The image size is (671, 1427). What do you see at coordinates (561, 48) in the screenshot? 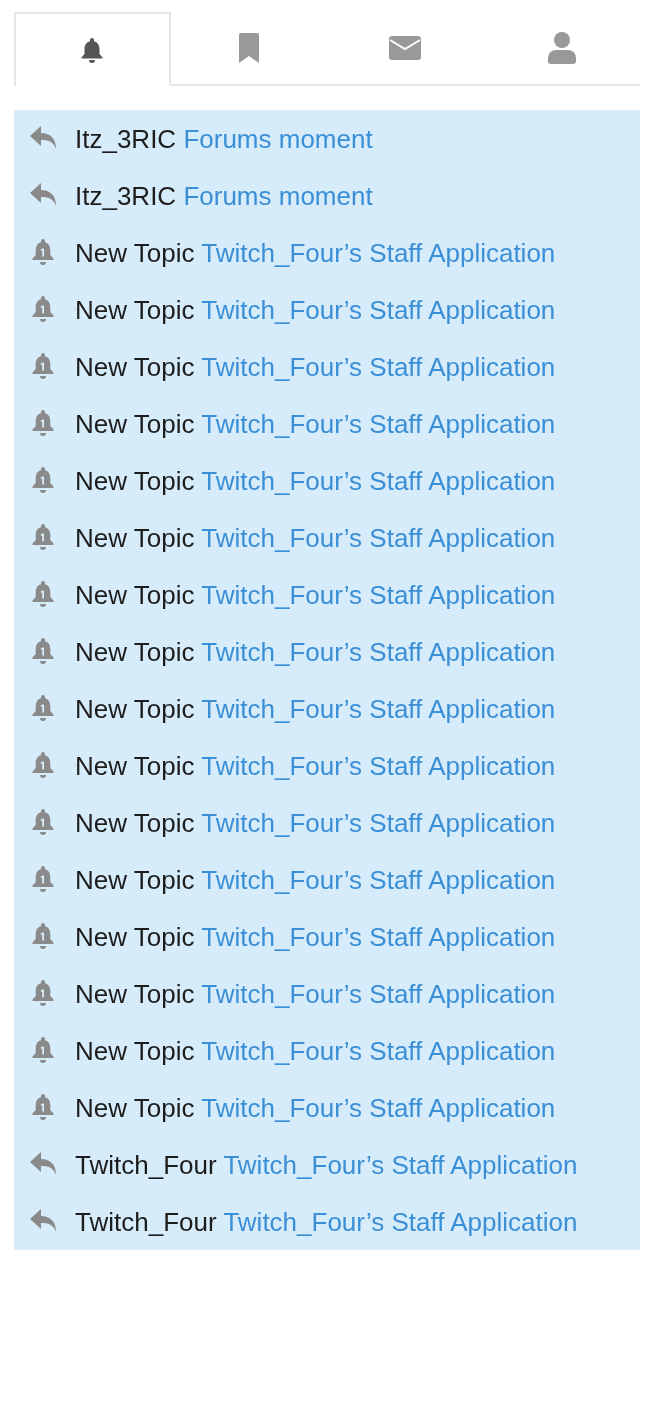
I see `user-icon` at bounding box center [561, 48].